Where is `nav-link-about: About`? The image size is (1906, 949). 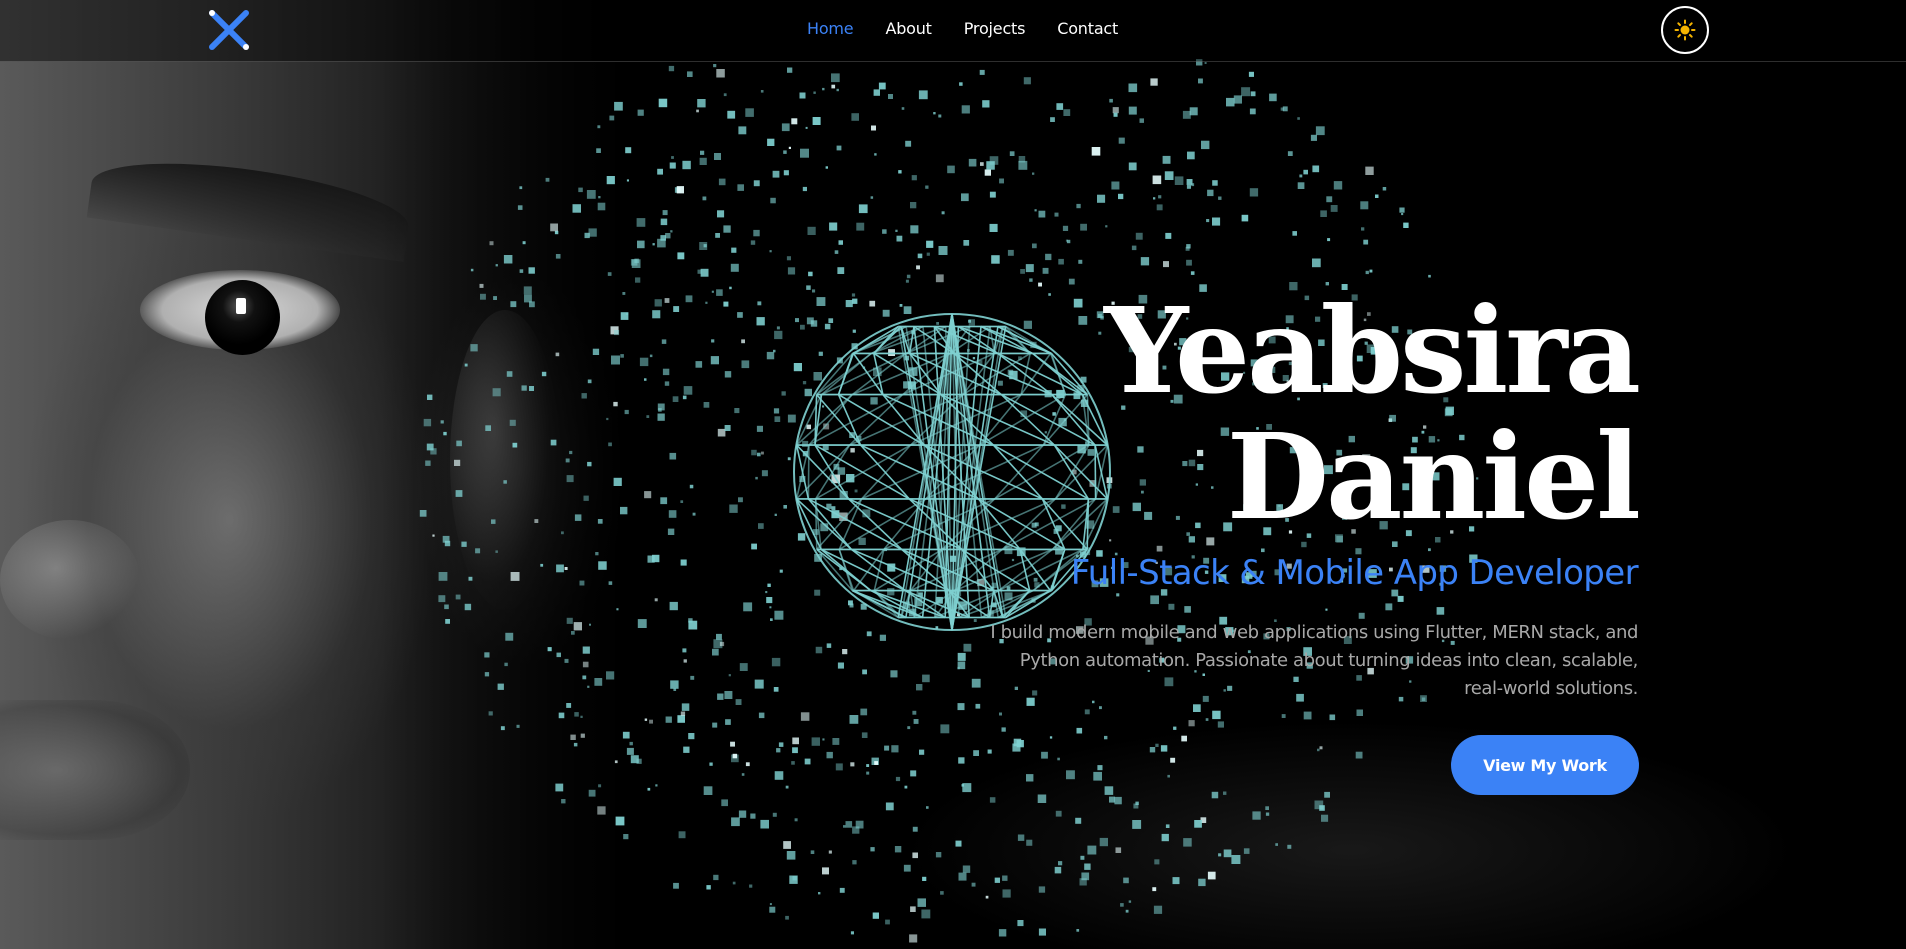
nav-link-about: About is located at coordinates (908, 28).